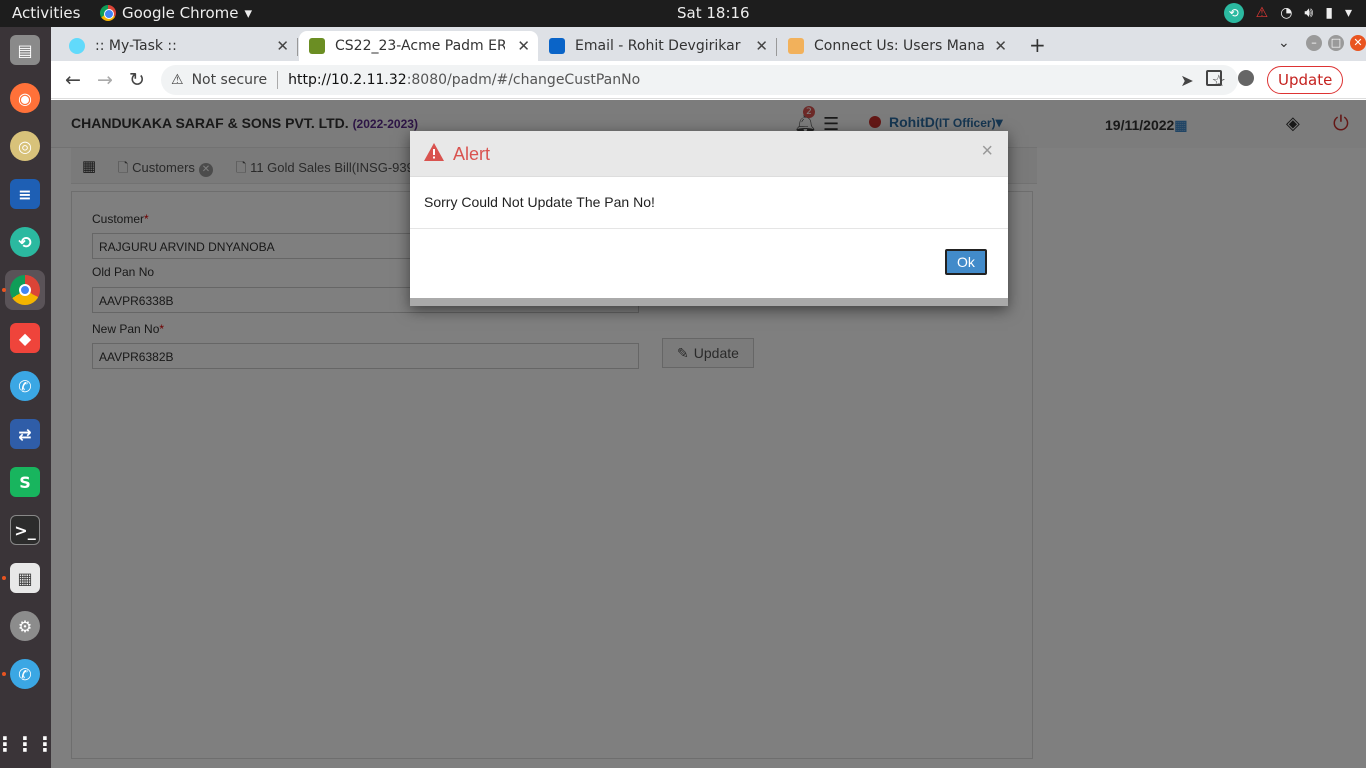  I want to click on chrome-update-label: Update, so click(1305, 80).